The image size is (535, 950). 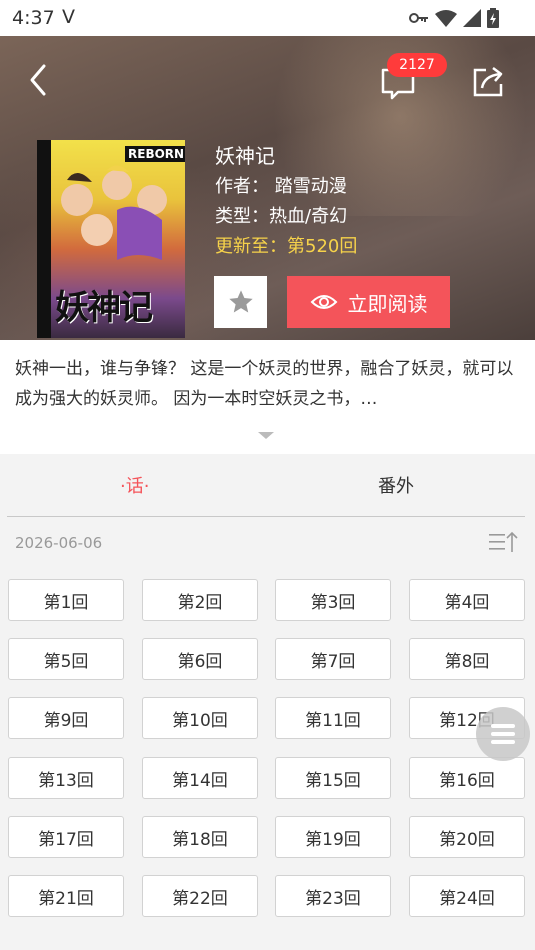 What do you see at coordinates (66, 600) in the screenshot?
I see `episode-button: 第1回` at bounding box center [66, 600].